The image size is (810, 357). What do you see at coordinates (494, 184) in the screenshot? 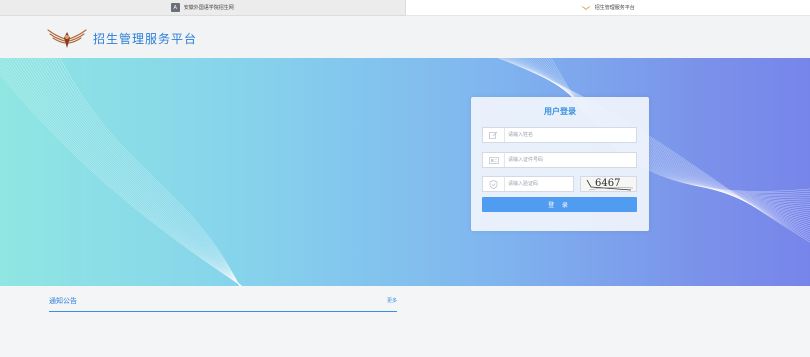
I see `shield-icon` at bounding box center [494, 184].